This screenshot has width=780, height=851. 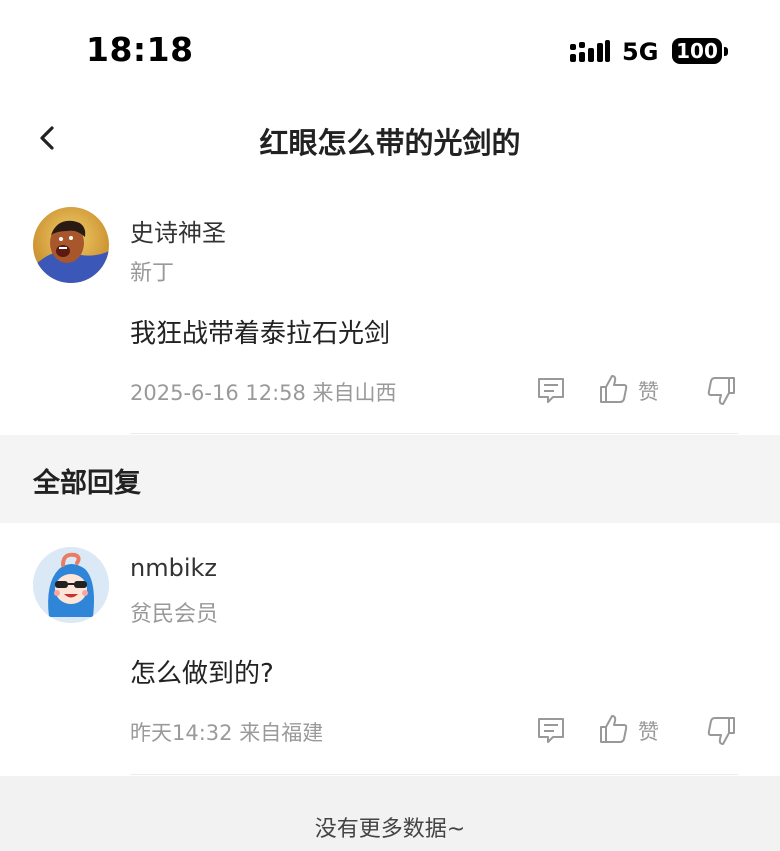 I want to click on page-title: 红眼怎么带的光剑的, so click(x=390, y=143).